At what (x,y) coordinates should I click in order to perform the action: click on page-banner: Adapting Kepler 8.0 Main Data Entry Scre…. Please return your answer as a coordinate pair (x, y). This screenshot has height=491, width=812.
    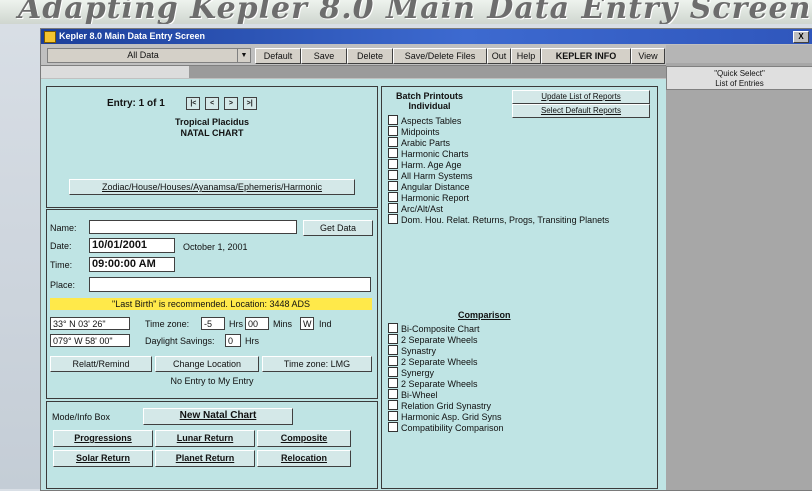
    Looking at the image, I should click on (406, 12).